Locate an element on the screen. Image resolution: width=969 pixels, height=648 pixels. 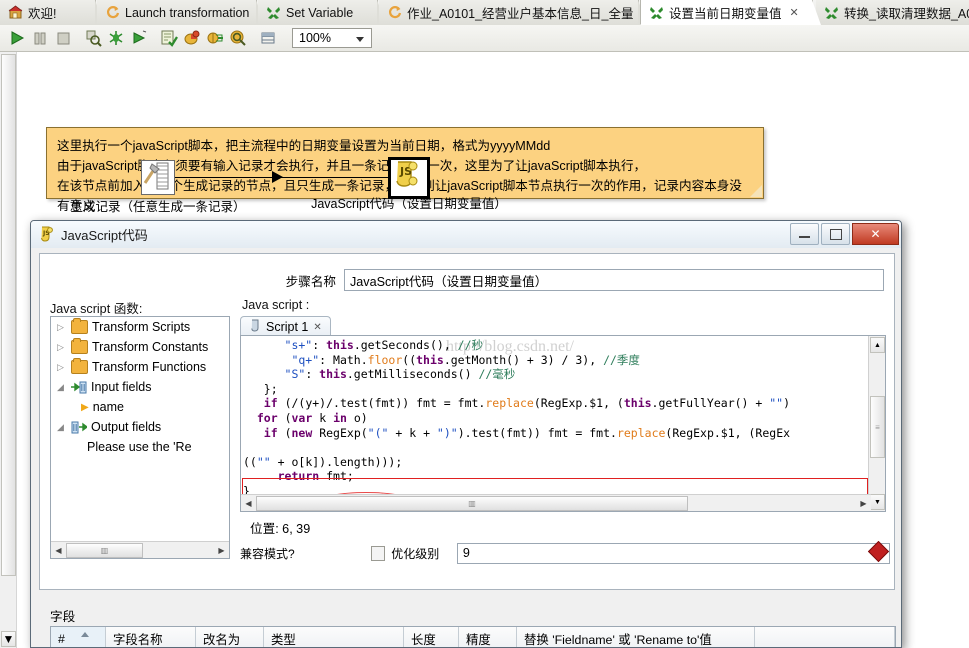
maximize-button is located at coordinates (835, 234).